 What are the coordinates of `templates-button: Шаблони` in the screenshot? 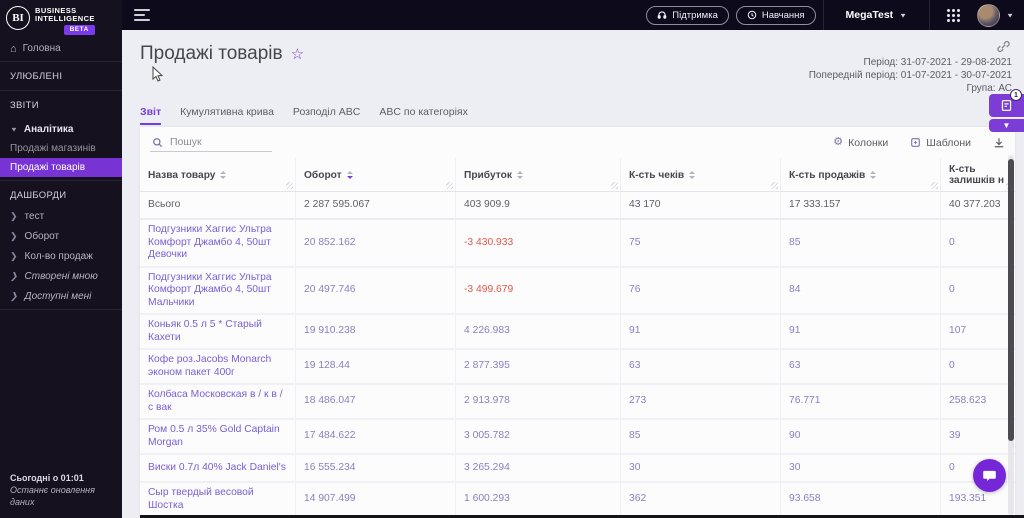 It's located at (940, 143).